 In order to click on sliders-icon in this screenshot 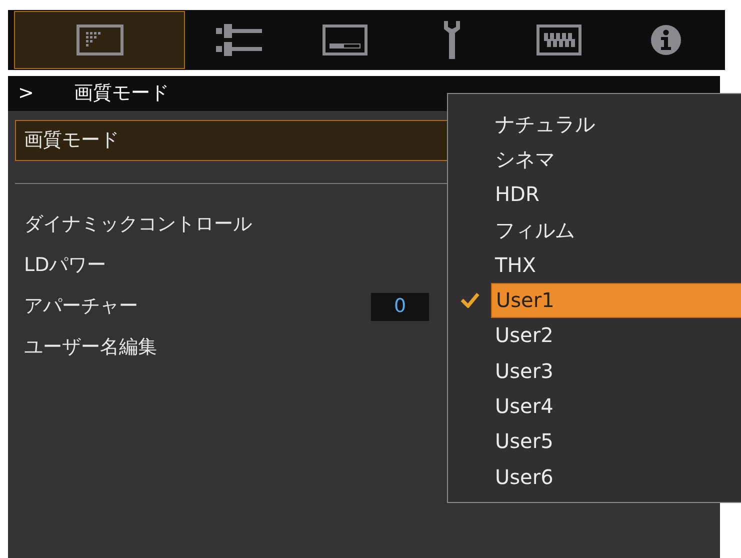, I will do `click(239, 40)`.